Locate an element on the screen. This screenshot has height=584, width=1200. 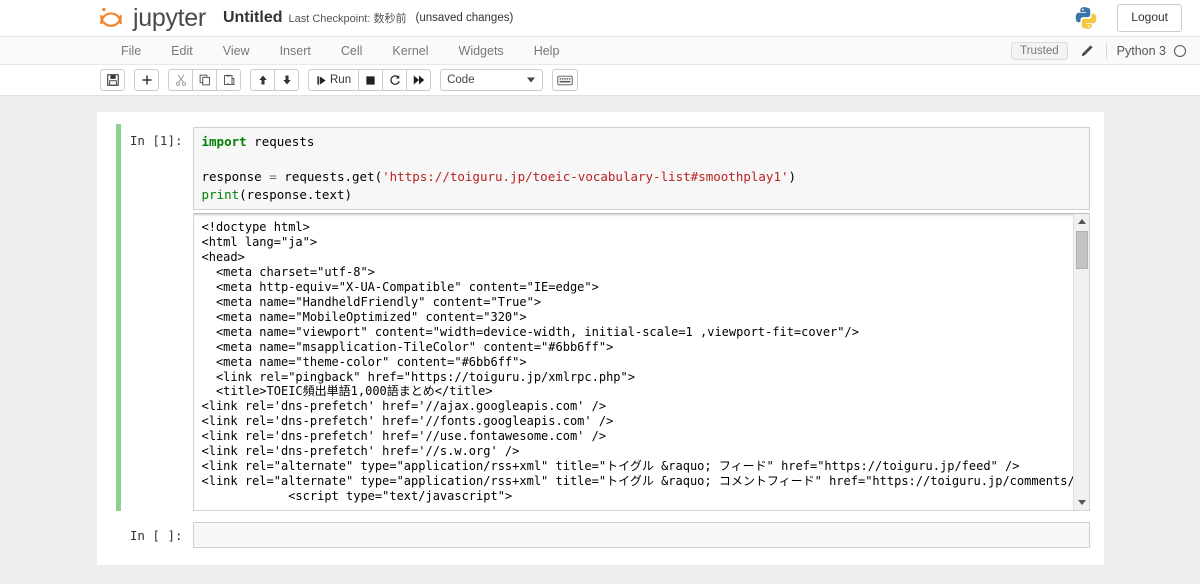
command-palette-button is located at coordinates (565, 80).